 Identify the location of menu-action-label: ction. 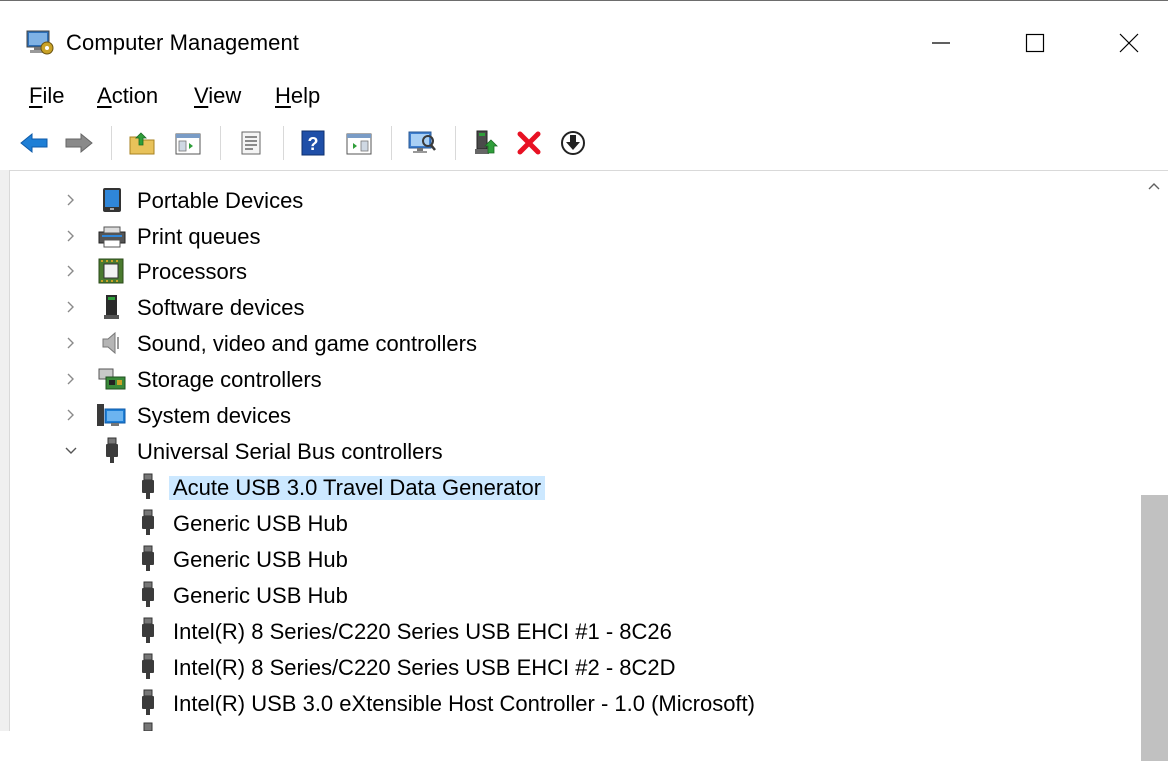
(135, 95).